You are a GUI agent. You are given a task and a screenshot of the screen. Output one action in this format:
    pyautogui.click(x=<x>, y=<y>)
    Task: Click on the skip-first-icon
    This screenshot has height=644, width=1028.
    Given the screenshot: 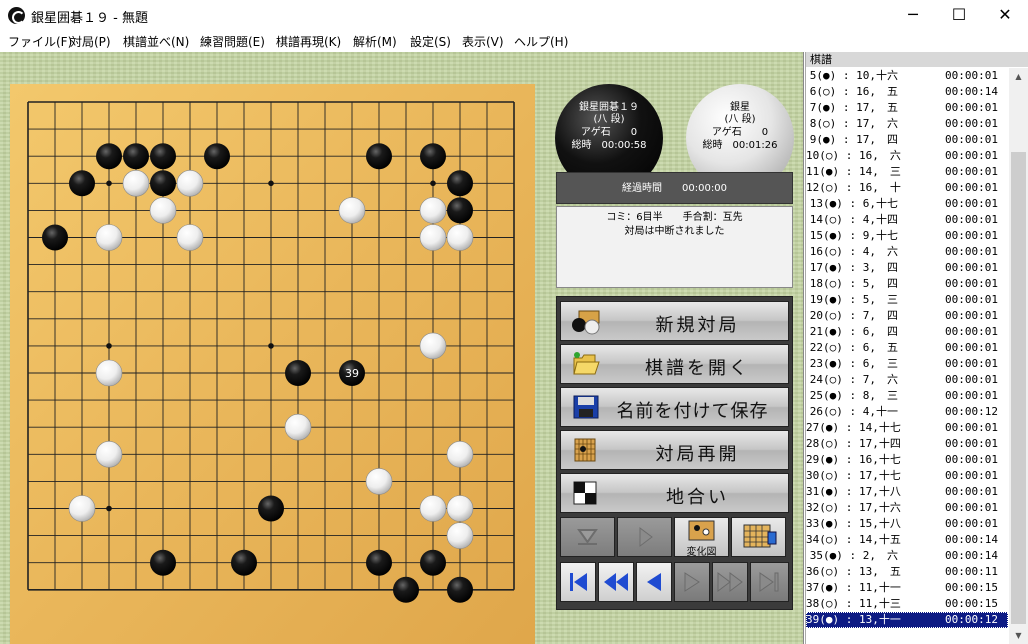 What is the action you would take?
    pyautogui.click(x=578, y=582)
    